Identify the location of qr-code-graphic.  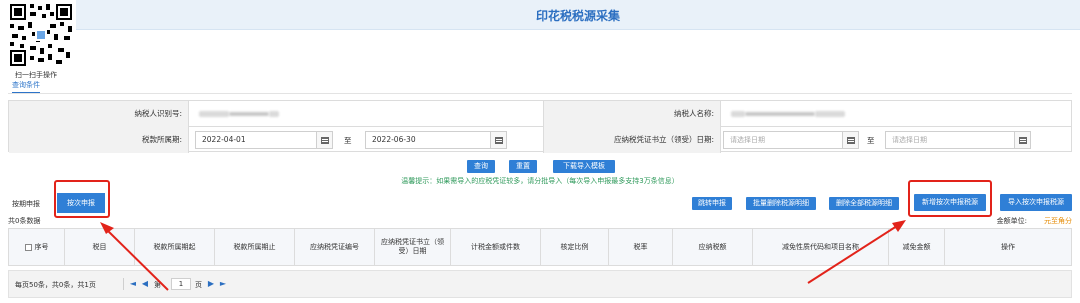
(41, 35).